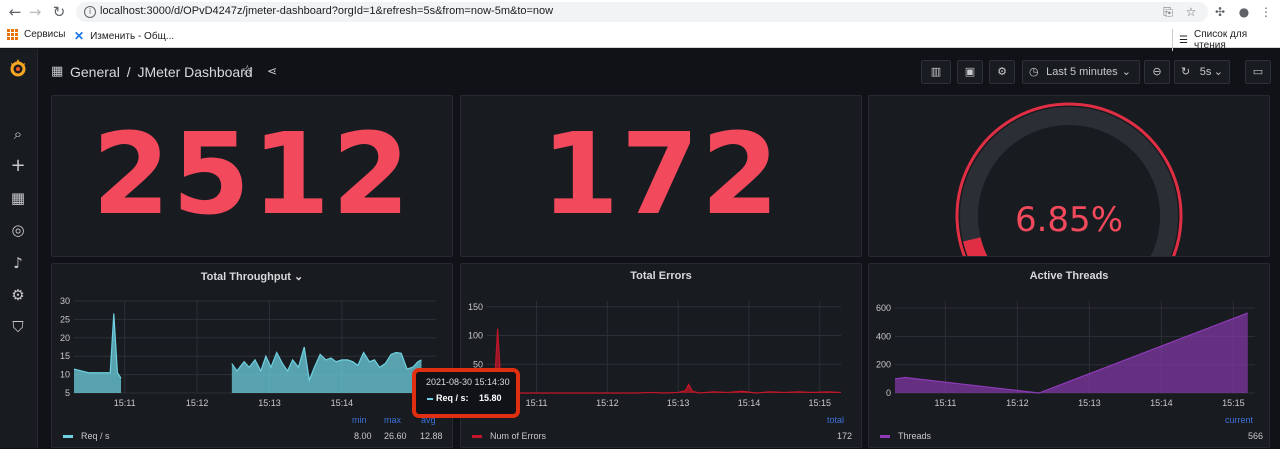 The image size is (1280, 449). Describe the element at coordinates (1239, 420) in the screenshot. I see `legend-header-current: current` at that location.